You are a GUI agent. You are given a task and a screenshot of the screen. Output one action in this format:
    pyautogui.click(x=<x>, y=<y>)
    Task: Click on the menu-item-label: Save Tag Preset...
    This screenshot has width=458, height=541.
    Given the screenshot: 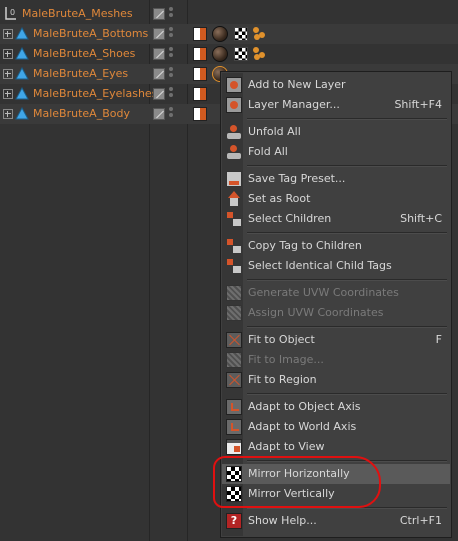 What is the action you would take?
    pyautogui.click(x=297, y=178)
    